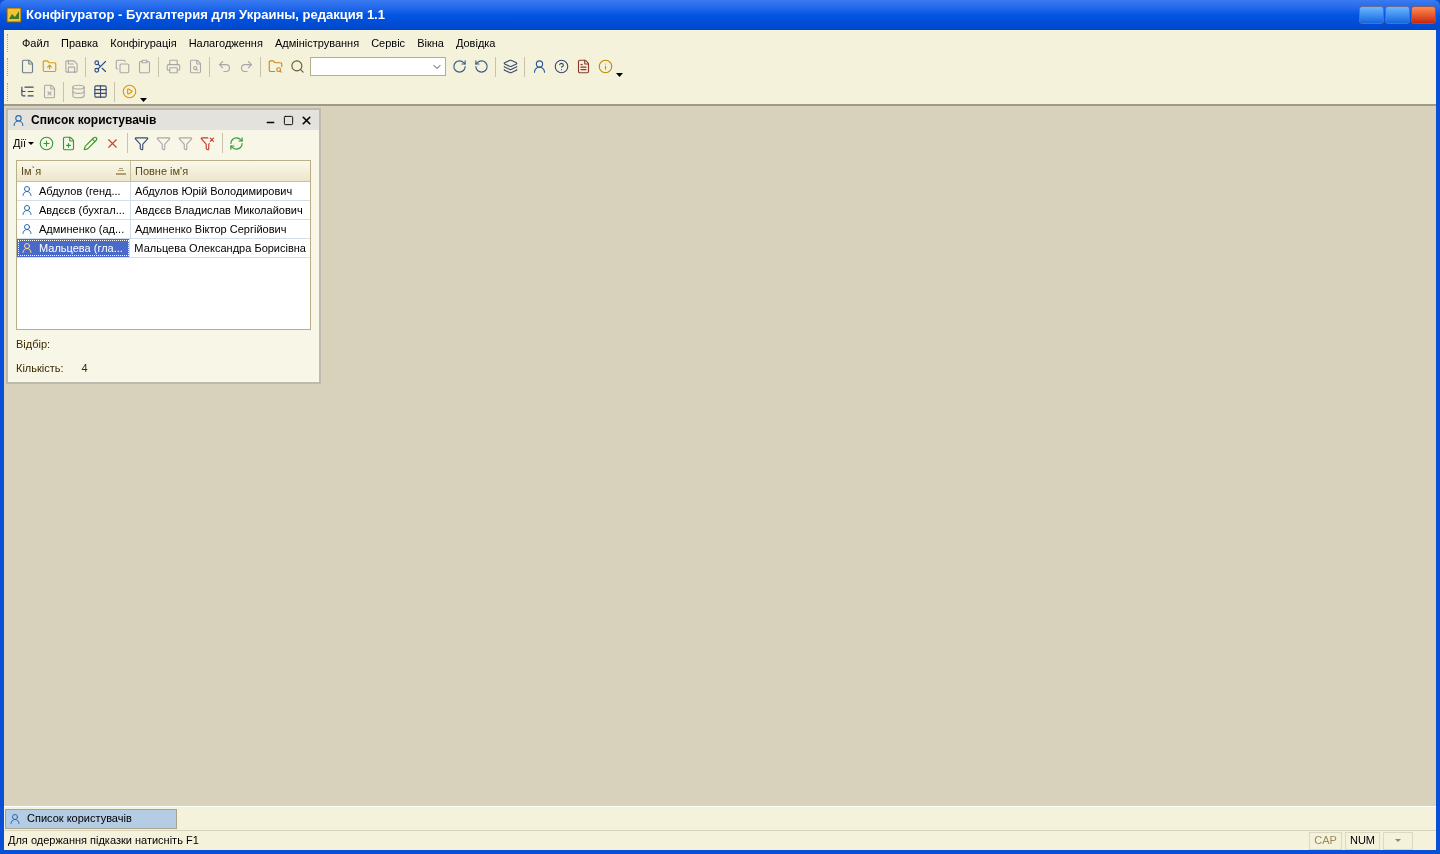 This screenshot has width=1440, height=854. I want to click on status-hint: Для одержання підказки натисніть F1, so click(103, 841).